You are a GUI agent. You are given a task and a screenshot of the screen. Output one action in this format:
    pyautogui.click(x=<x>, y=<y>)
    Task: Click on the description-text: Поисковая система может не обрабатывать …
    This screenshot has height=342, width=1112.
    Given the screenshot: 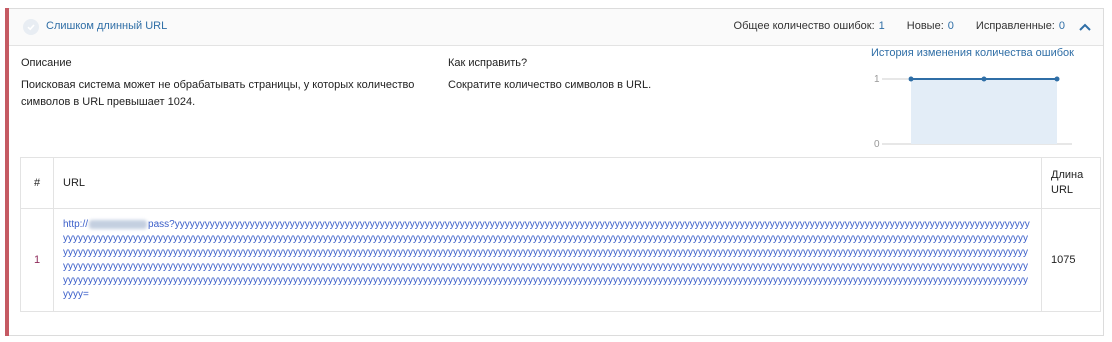 What is the action you would take?
    pyautogui.click(x=218, y=93)
    